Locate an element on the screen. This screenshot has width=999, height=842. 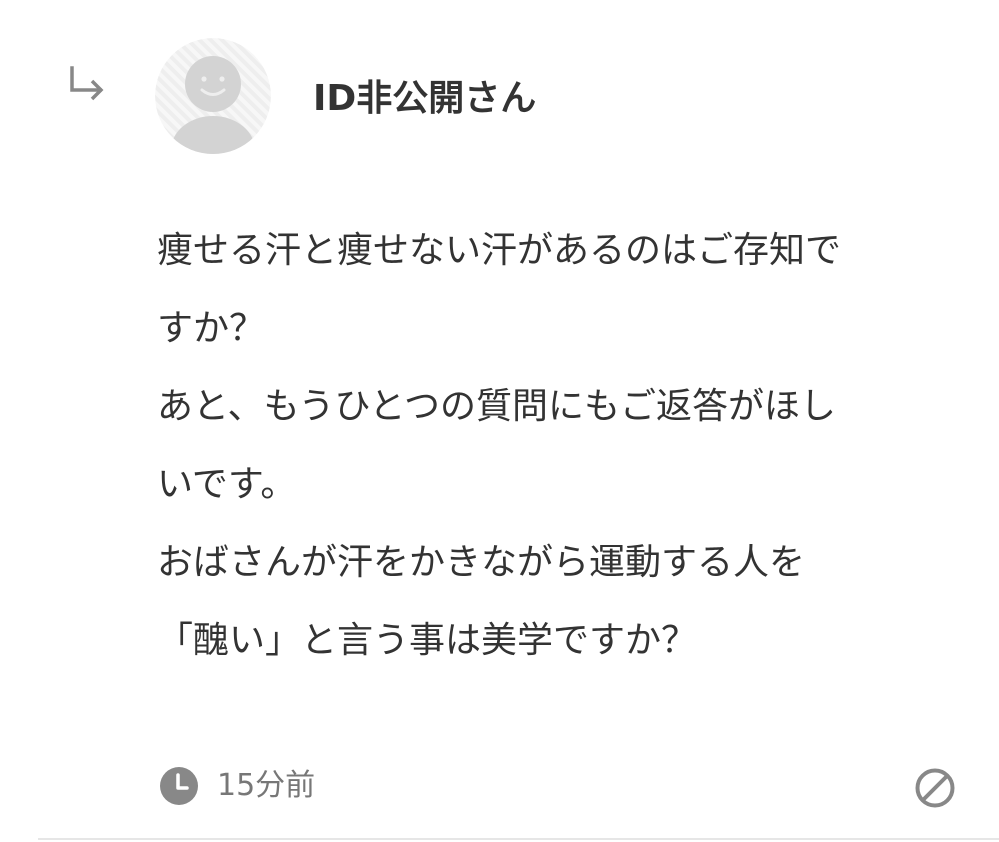
avatar is located at coordinates (213, 96).